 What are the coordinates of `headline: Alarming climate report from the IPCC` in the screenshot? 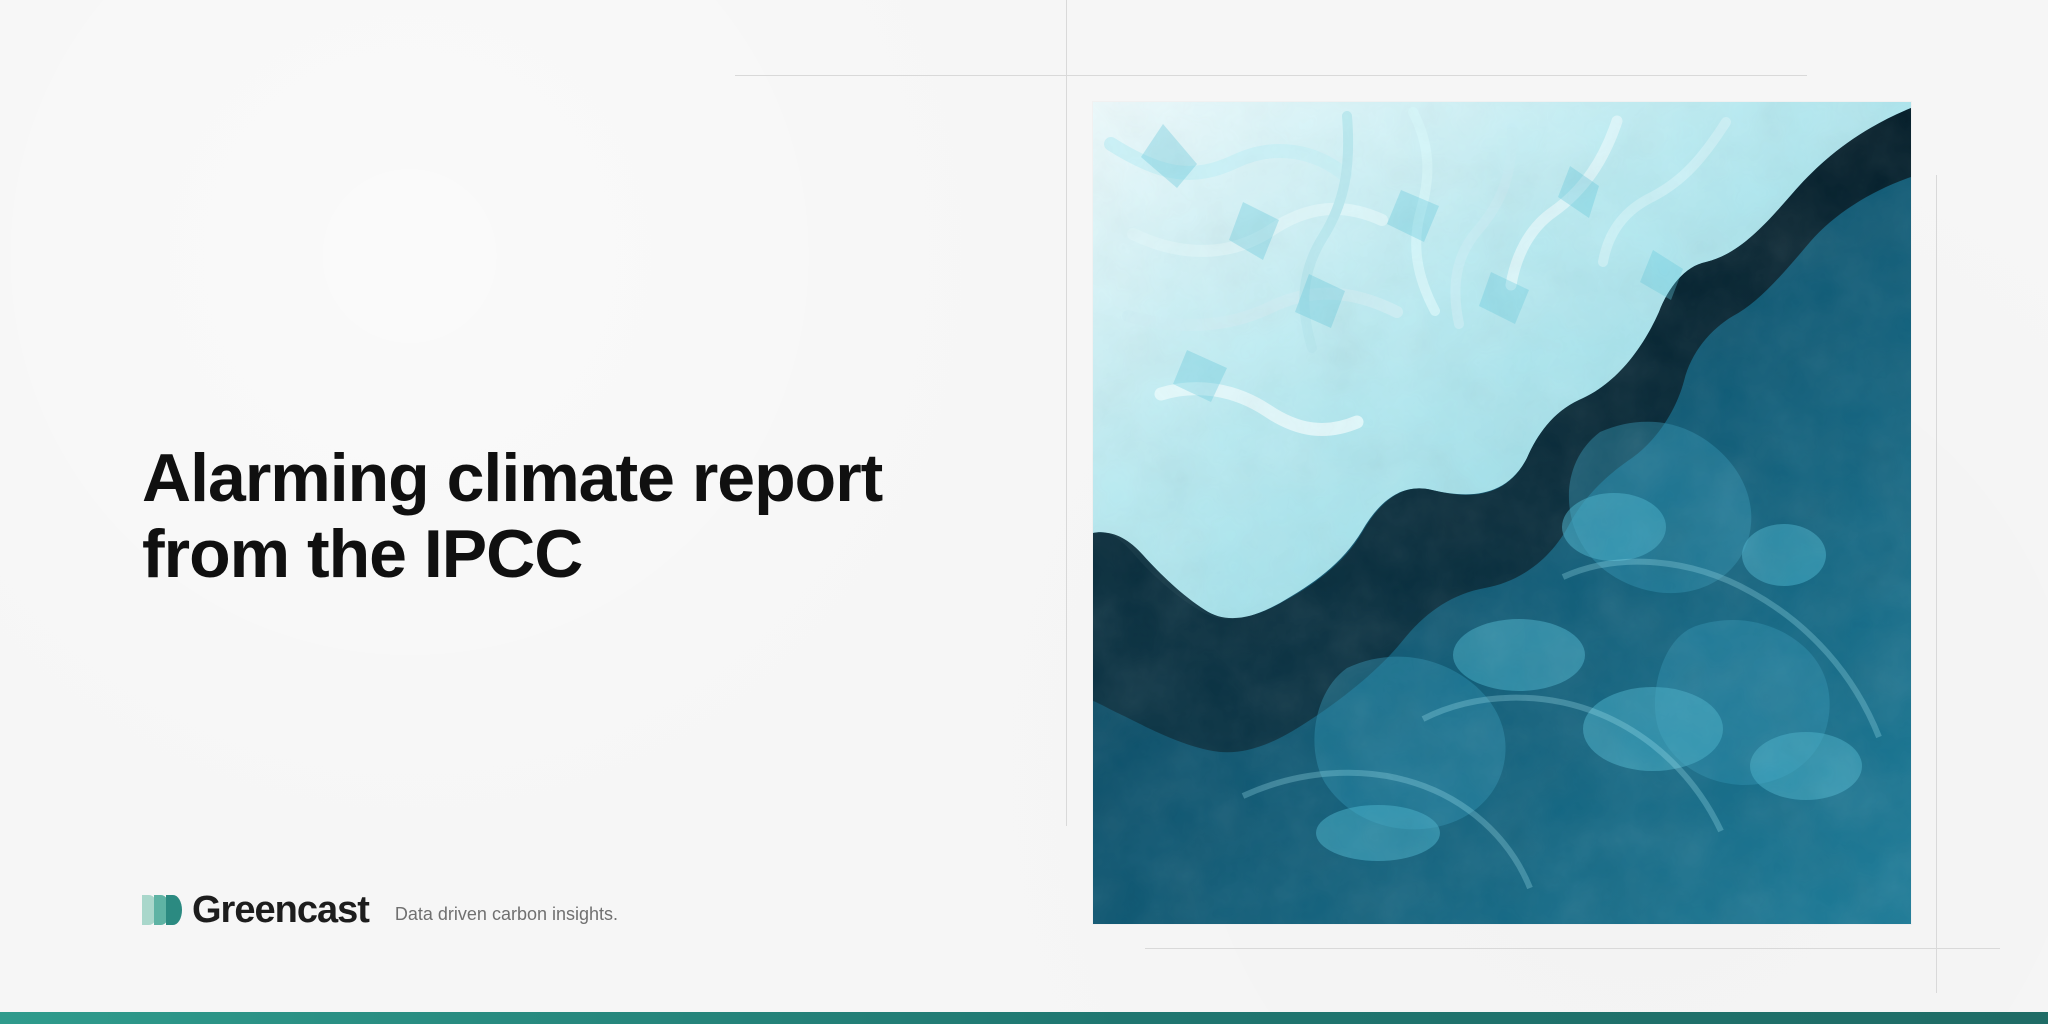 It's located at (532, 516).